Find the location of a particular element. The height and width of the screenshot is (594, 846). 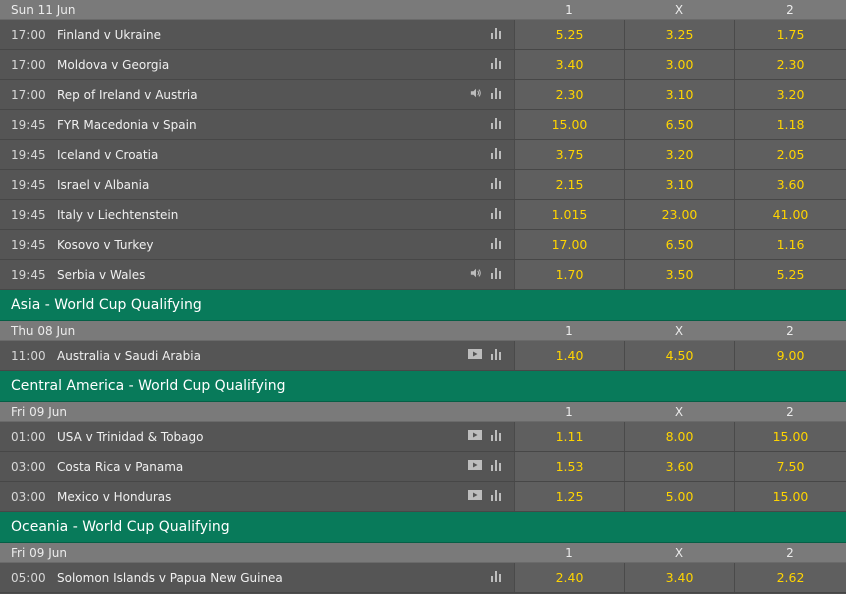

odds-button: 1.75 is located at coordinates (790, 34).